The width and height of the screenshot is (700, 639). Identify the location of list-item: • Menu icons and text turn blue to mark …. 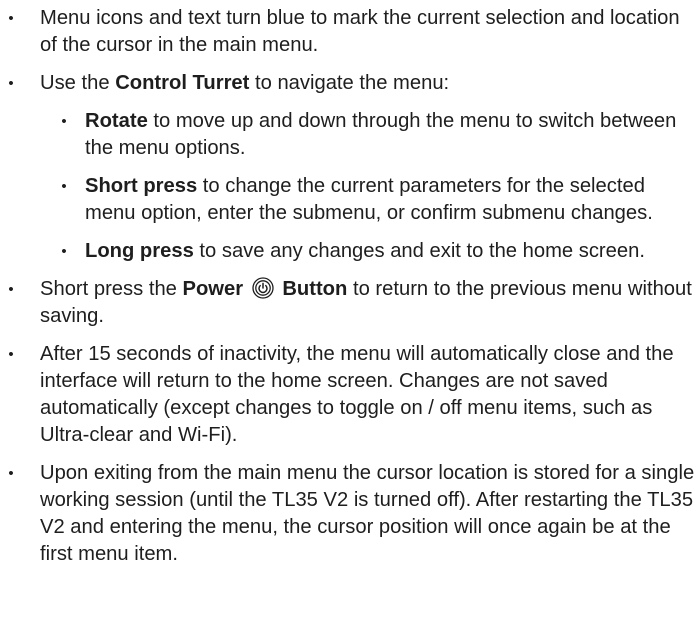
(350, 32).